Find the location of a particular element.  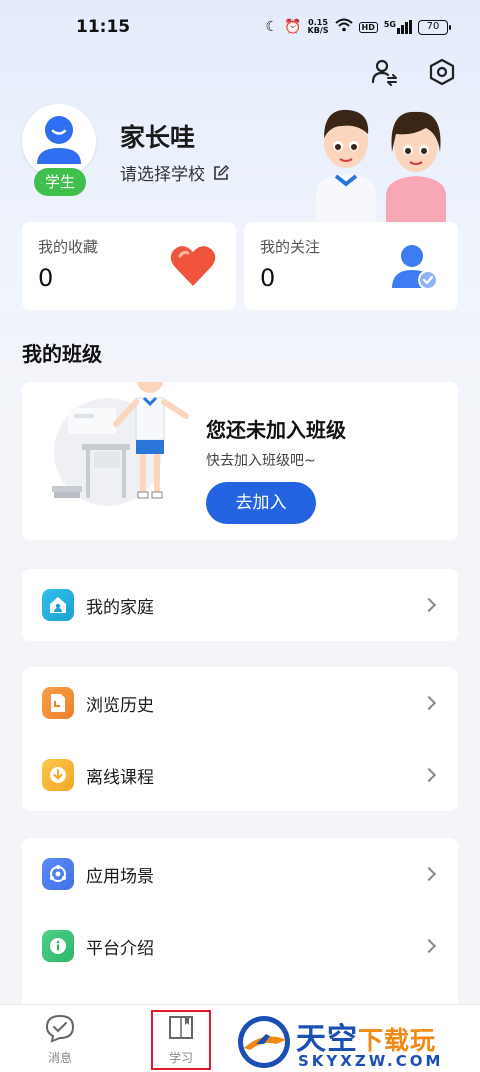

user-avatar-icon is located at coordinates (59, 140).